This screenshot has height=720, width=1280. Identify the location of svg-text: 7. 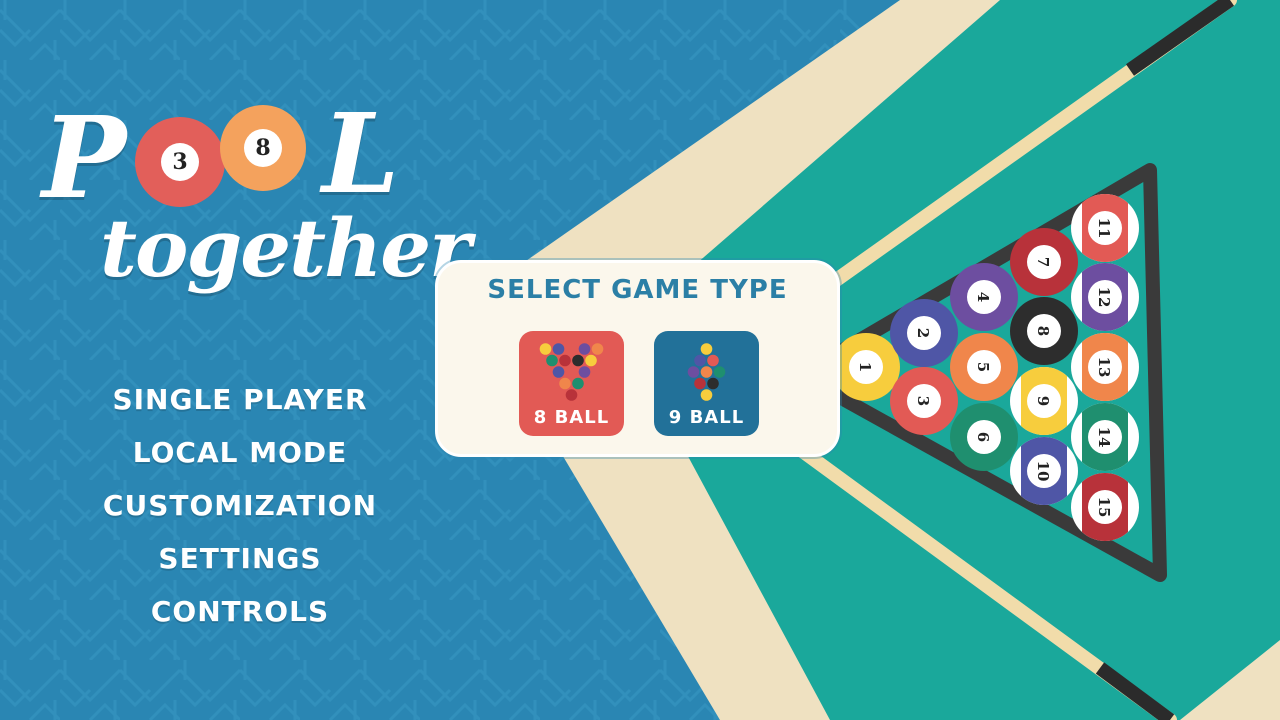
(1043, 262).